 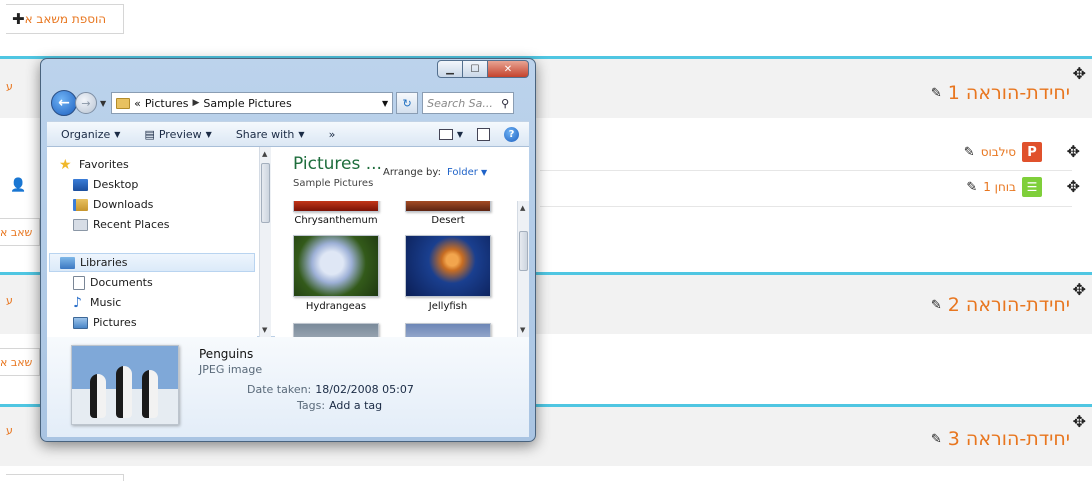 What do you see at coordinates (98, 396) in the screenshot?
I see `penguin-shape` at bounding box center [98, 396].